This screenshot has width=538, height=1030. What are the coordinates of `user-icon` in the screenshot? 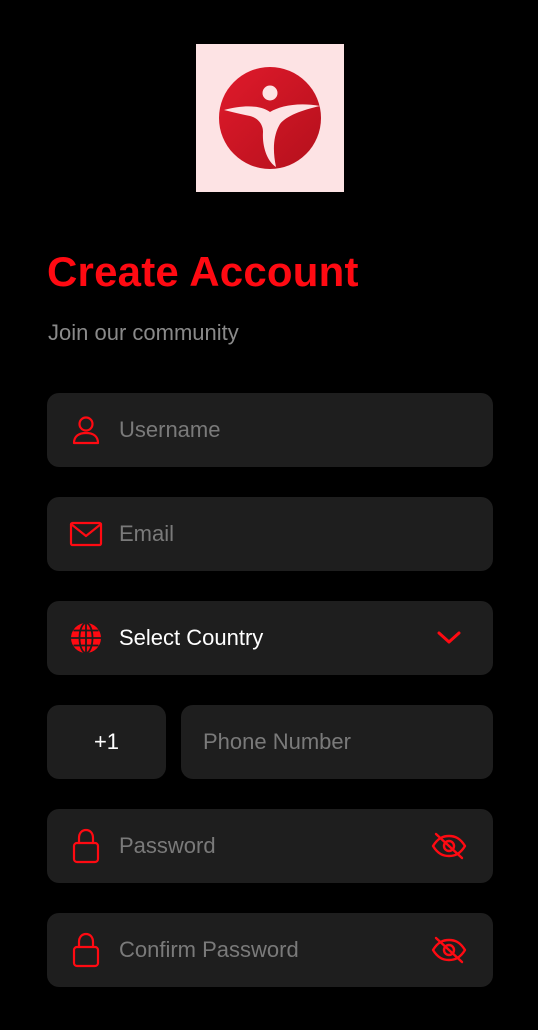 It's located at (86, 430).